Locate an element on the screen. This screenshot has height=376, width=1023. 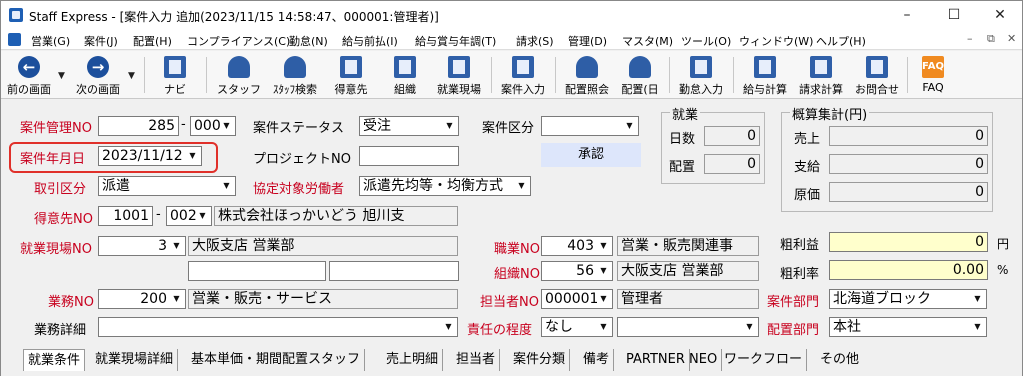
responsibility-value: なし is located at coordinates (559, 327).